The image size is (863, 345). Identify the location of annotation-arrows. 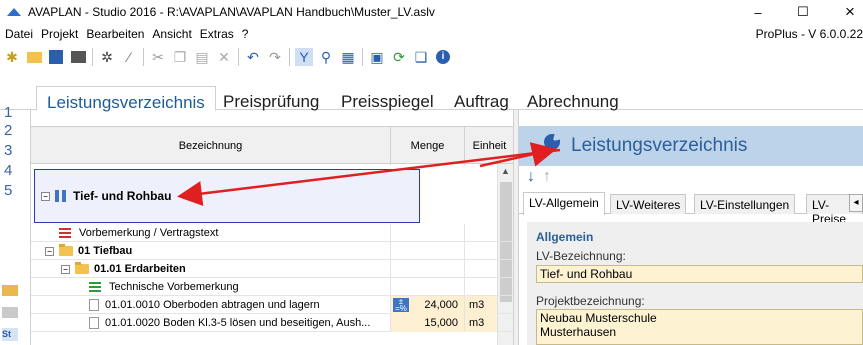
(369, 174).